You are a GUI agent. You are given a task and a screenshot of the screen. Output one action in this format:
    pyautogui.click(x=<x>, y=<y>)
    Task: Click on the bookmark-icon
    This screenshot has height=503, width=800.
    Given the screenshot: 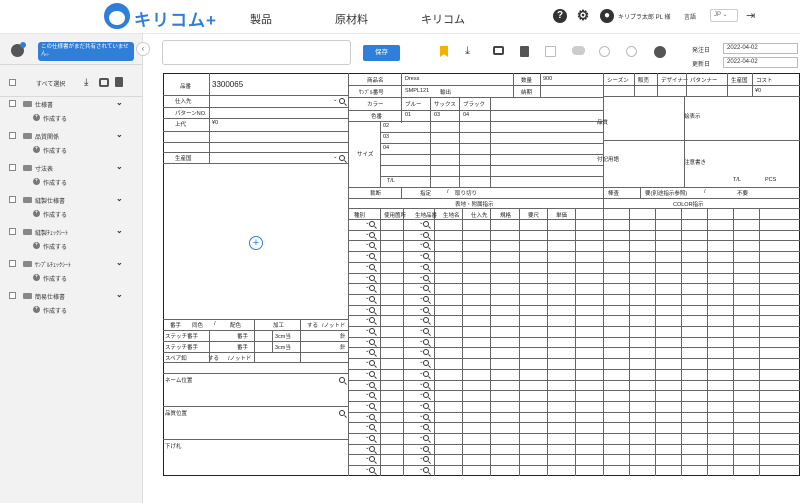 What is the action you would take?
    pyautogui.click(x=444, y=51)
    